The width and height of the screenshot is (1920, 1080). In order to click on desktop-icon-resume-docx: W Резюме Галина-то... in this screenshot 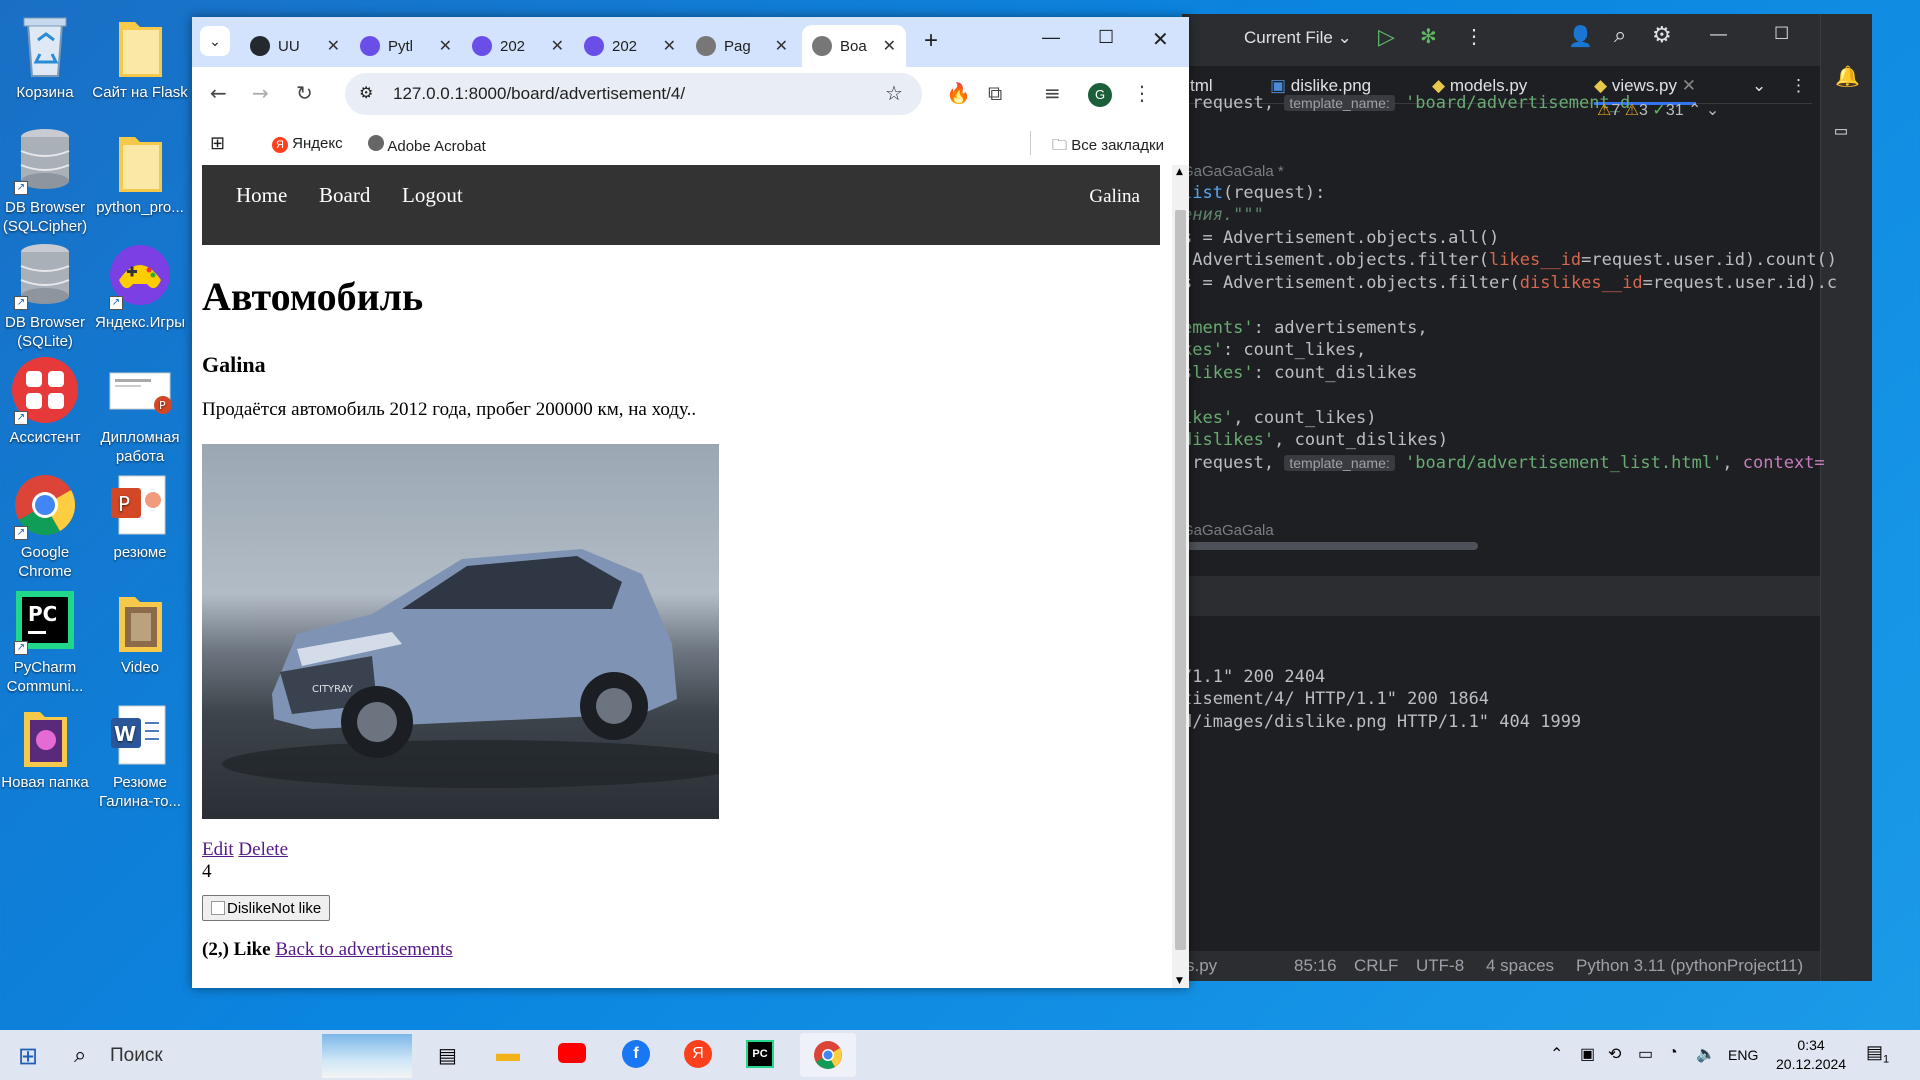, I will do `click(140, 755)`.